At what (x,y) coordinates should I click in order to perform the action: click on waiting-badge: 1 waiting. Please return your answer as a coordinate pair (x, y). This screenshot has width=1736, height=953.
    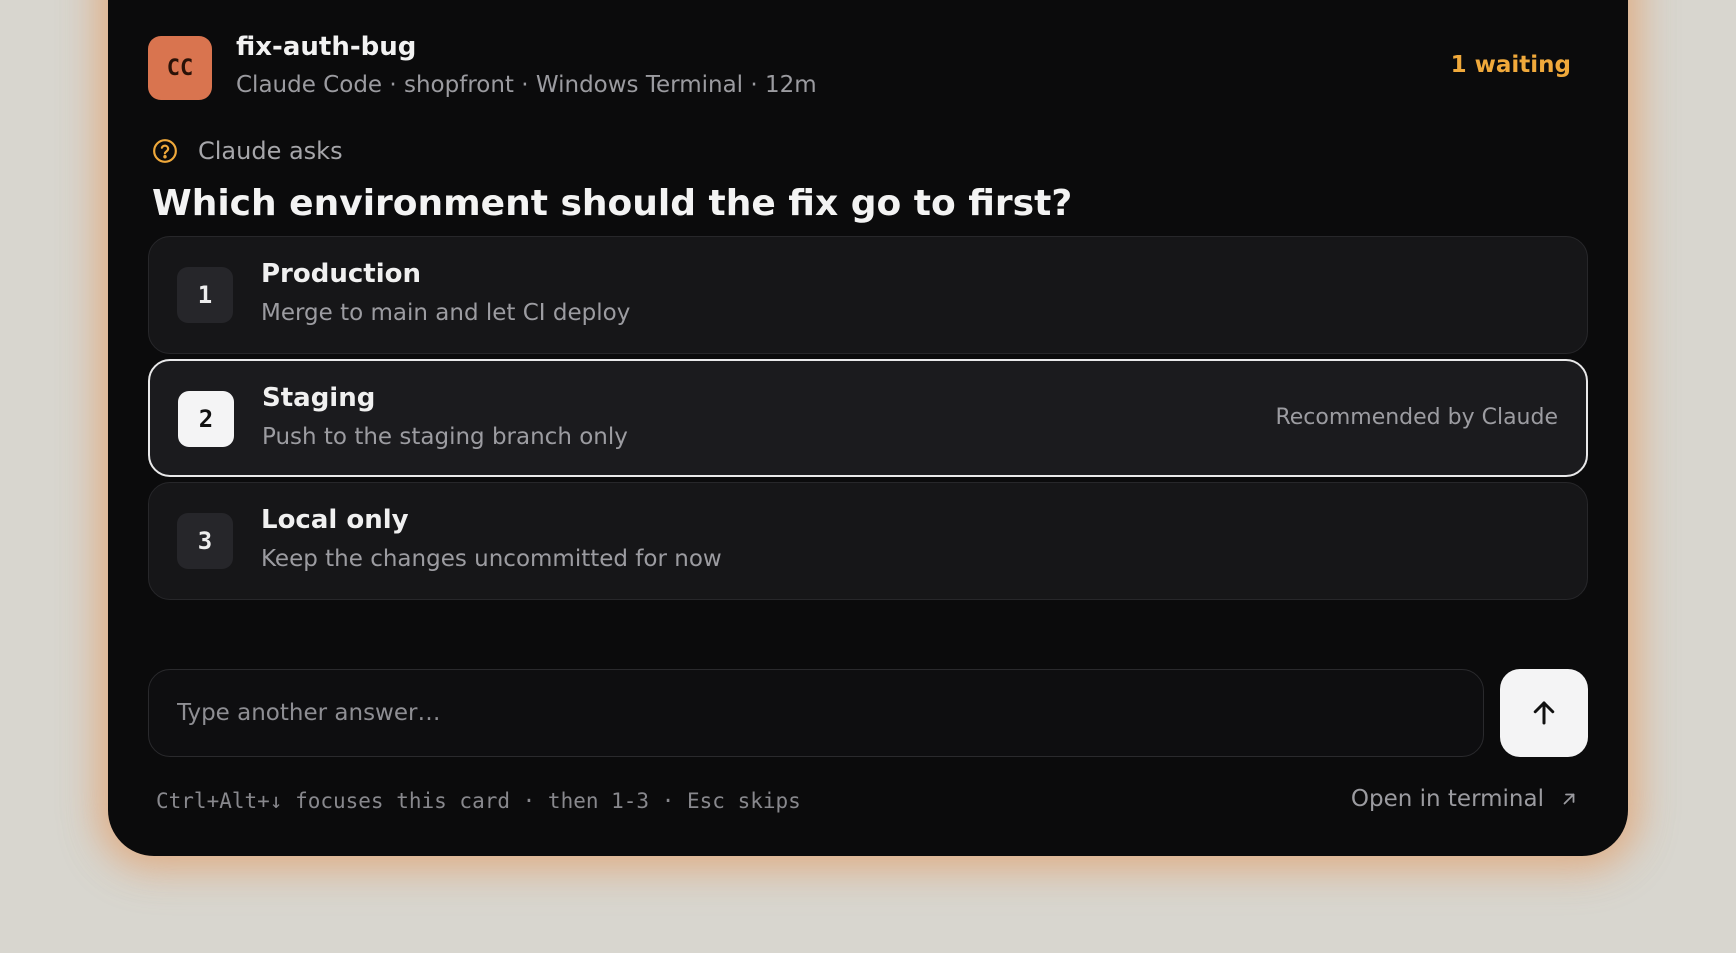
    Looking at the image, I should click on (1510, 65).